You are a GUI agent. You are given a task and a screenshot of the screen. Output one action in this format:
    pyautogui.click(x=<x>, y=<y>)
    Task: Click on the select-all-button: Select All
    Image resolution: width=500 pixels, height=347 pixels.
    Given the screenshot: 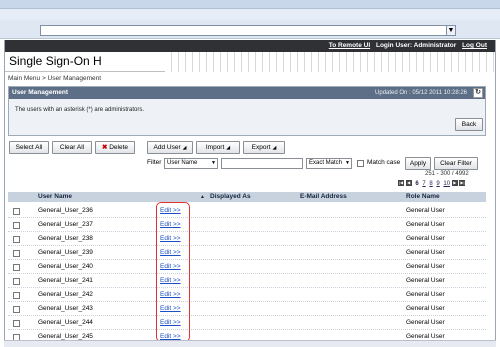 What is the action you would take?
    pyautogui.click(x=29, y=147)
    